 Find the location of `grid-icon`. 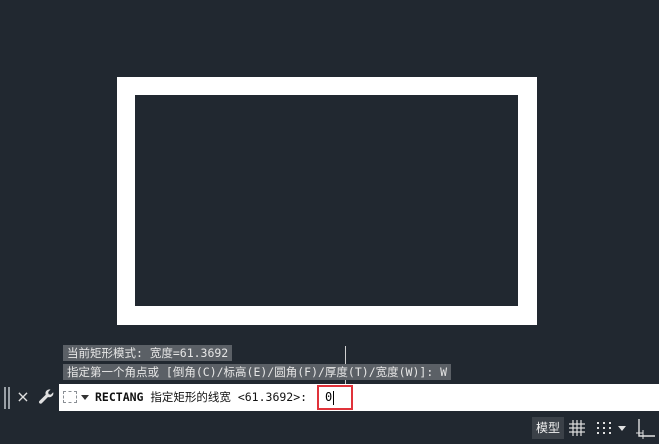

grid-icon is located at coordinates (577, 428).